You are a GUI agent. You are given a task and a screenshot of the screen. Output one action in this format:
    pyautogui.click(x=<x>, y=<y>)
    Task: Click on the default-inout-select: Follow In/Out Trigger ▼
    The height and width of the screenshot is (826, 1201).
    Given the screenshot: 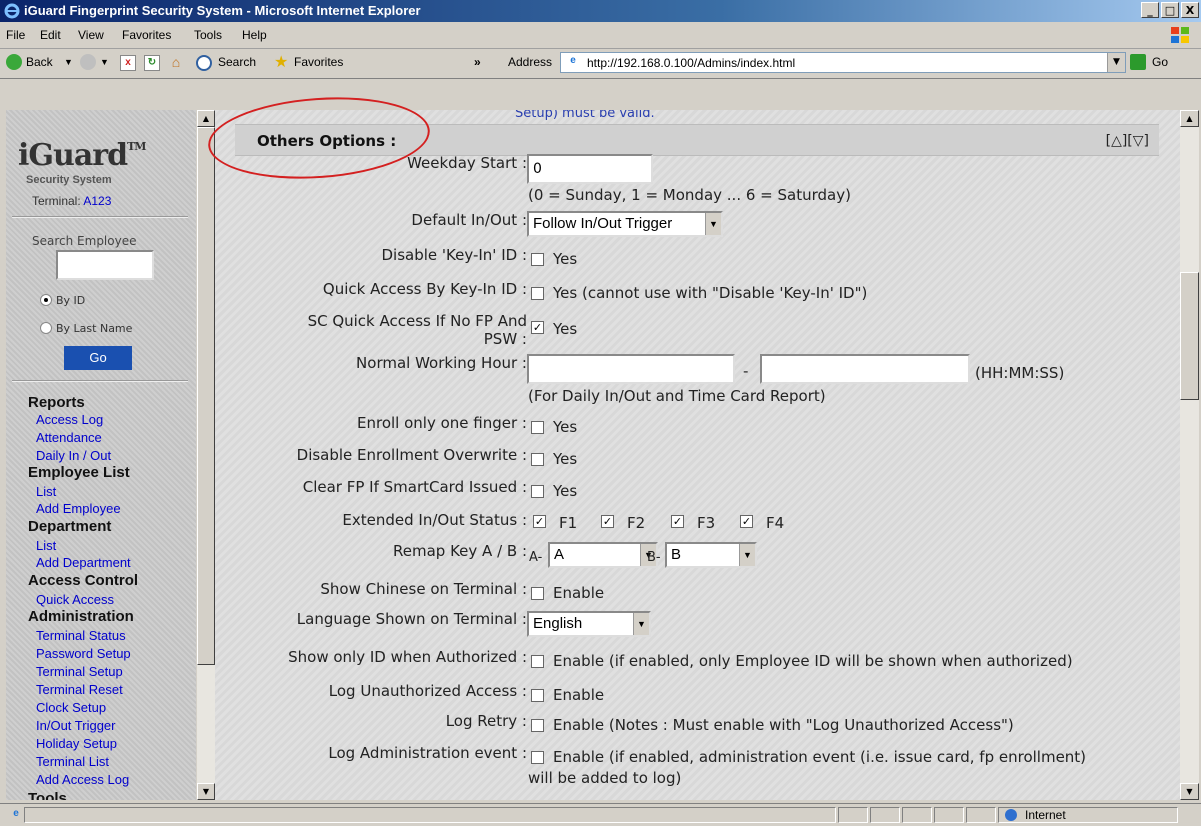 What is the action you would take?
    pyautogui.click(x=625, y=224)
    